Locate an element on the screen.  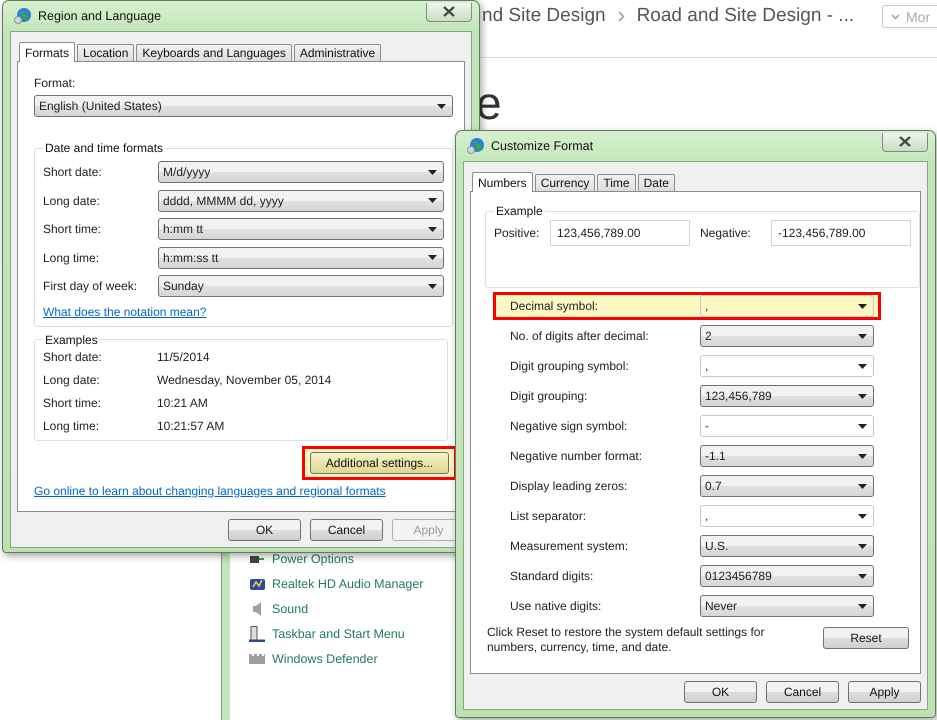
example-label: Long date: is located at coordinates (72, 379).